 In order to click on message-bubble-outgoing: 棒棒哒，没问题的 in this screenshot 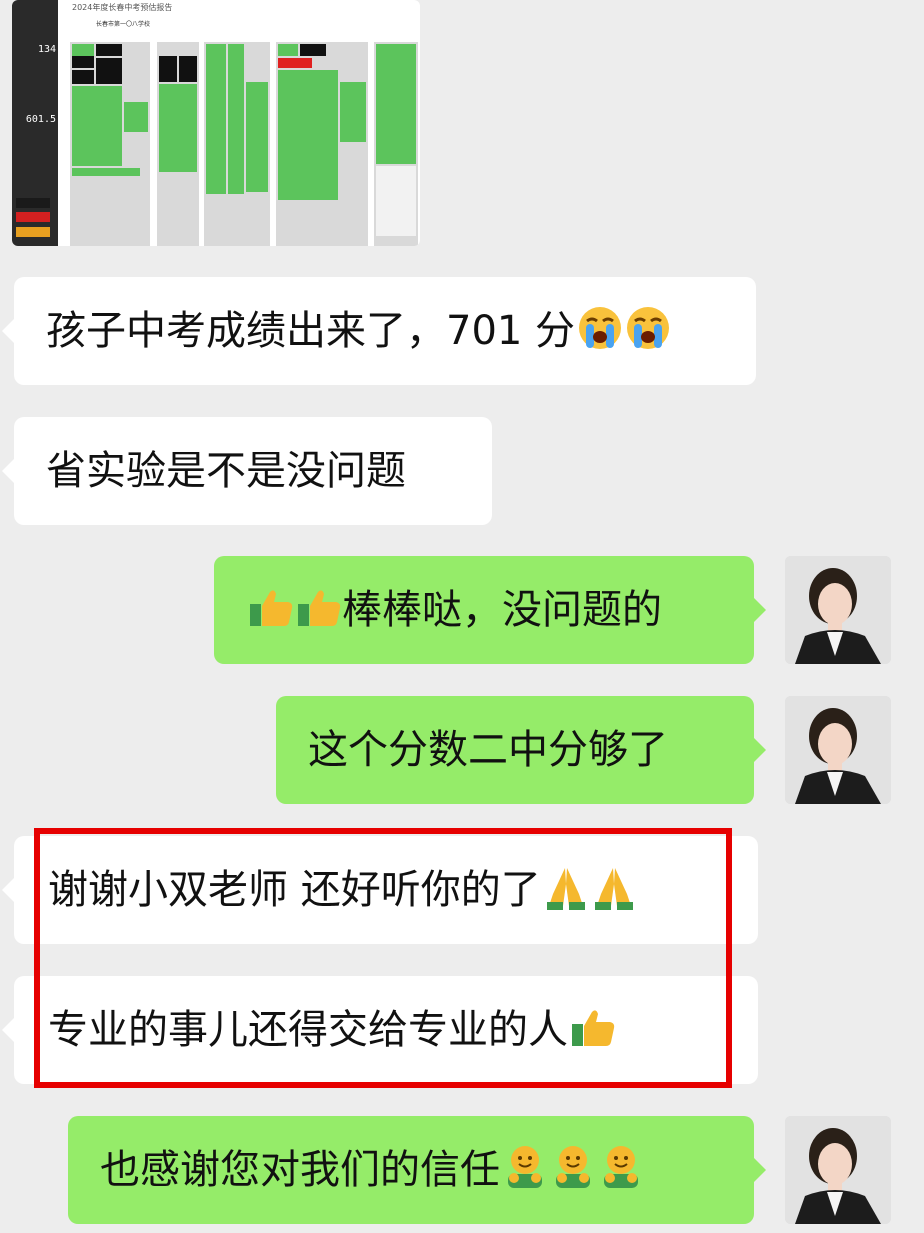, I will do `click(490, 610)`.